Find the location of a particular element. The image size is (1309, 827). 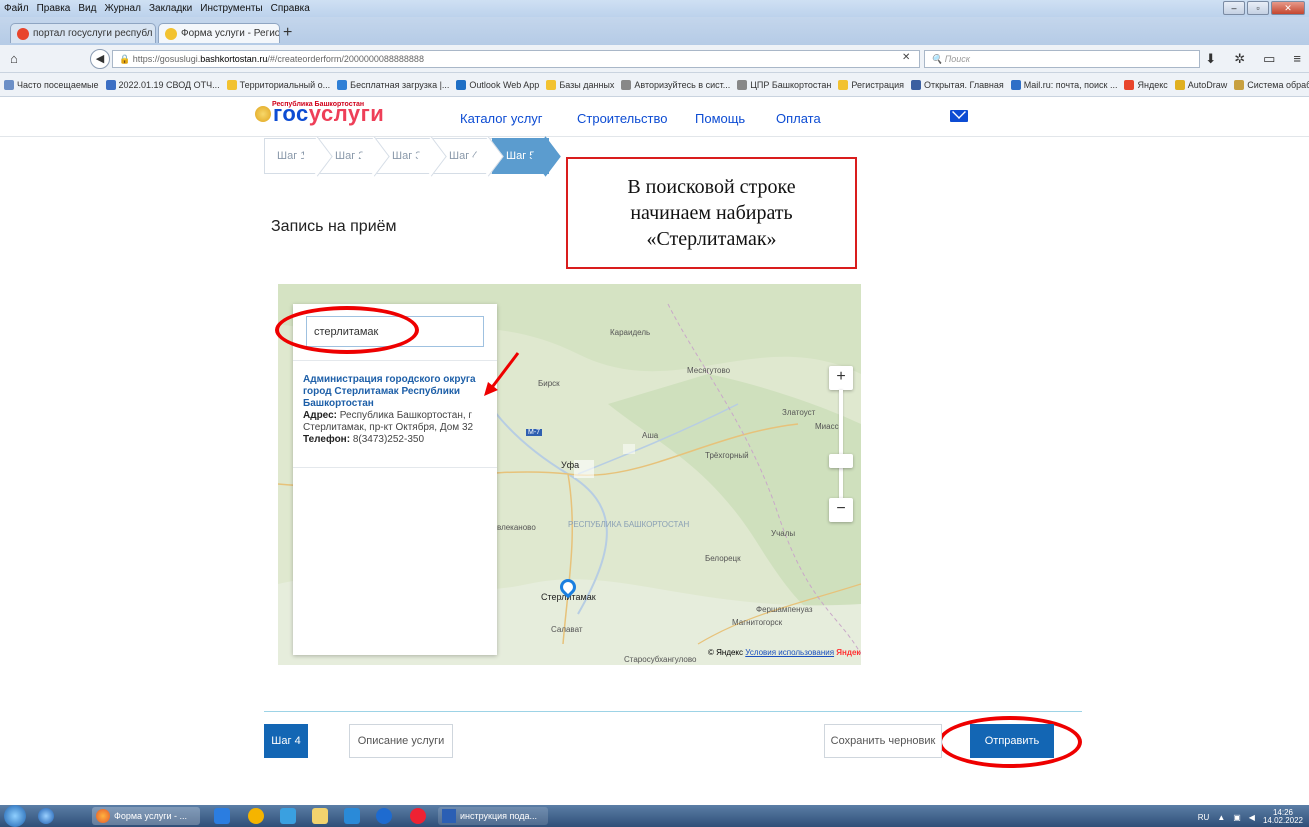

home-icon: ⌂ is located at coordinates (14, 58).